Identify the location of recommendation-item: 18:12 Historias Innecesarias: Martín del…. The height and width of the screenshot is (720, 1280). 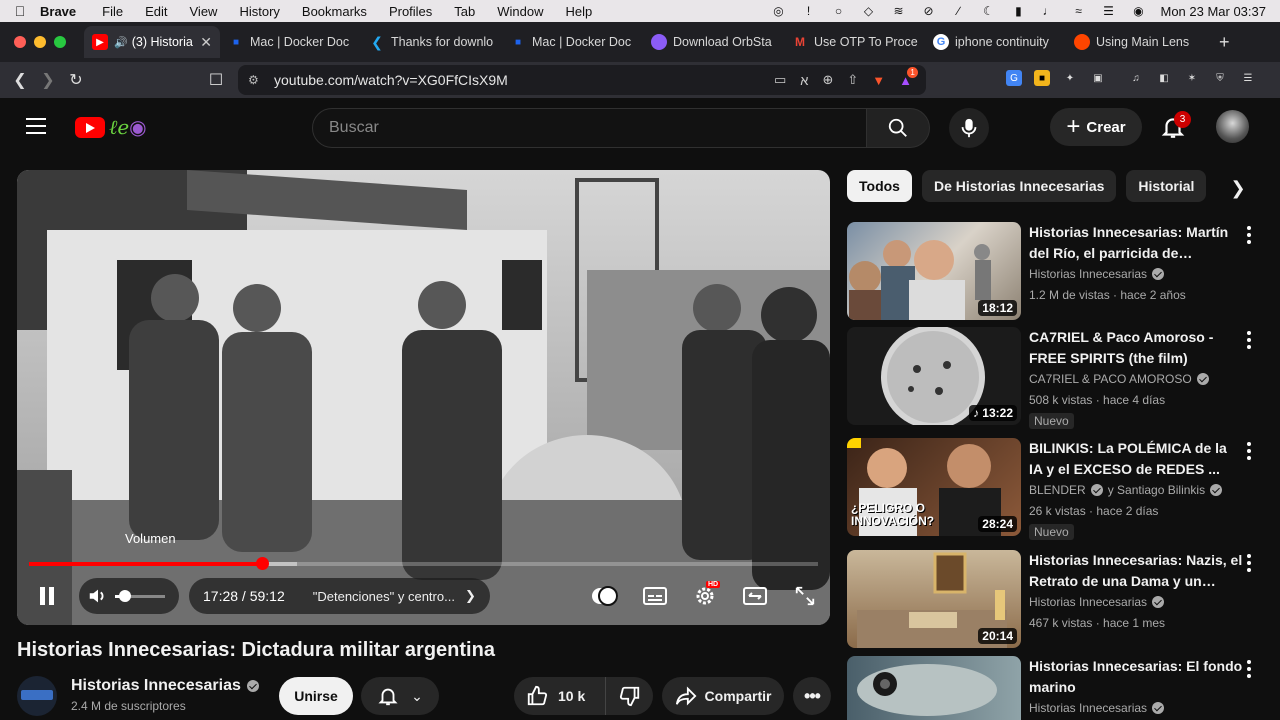
(1057, 272).